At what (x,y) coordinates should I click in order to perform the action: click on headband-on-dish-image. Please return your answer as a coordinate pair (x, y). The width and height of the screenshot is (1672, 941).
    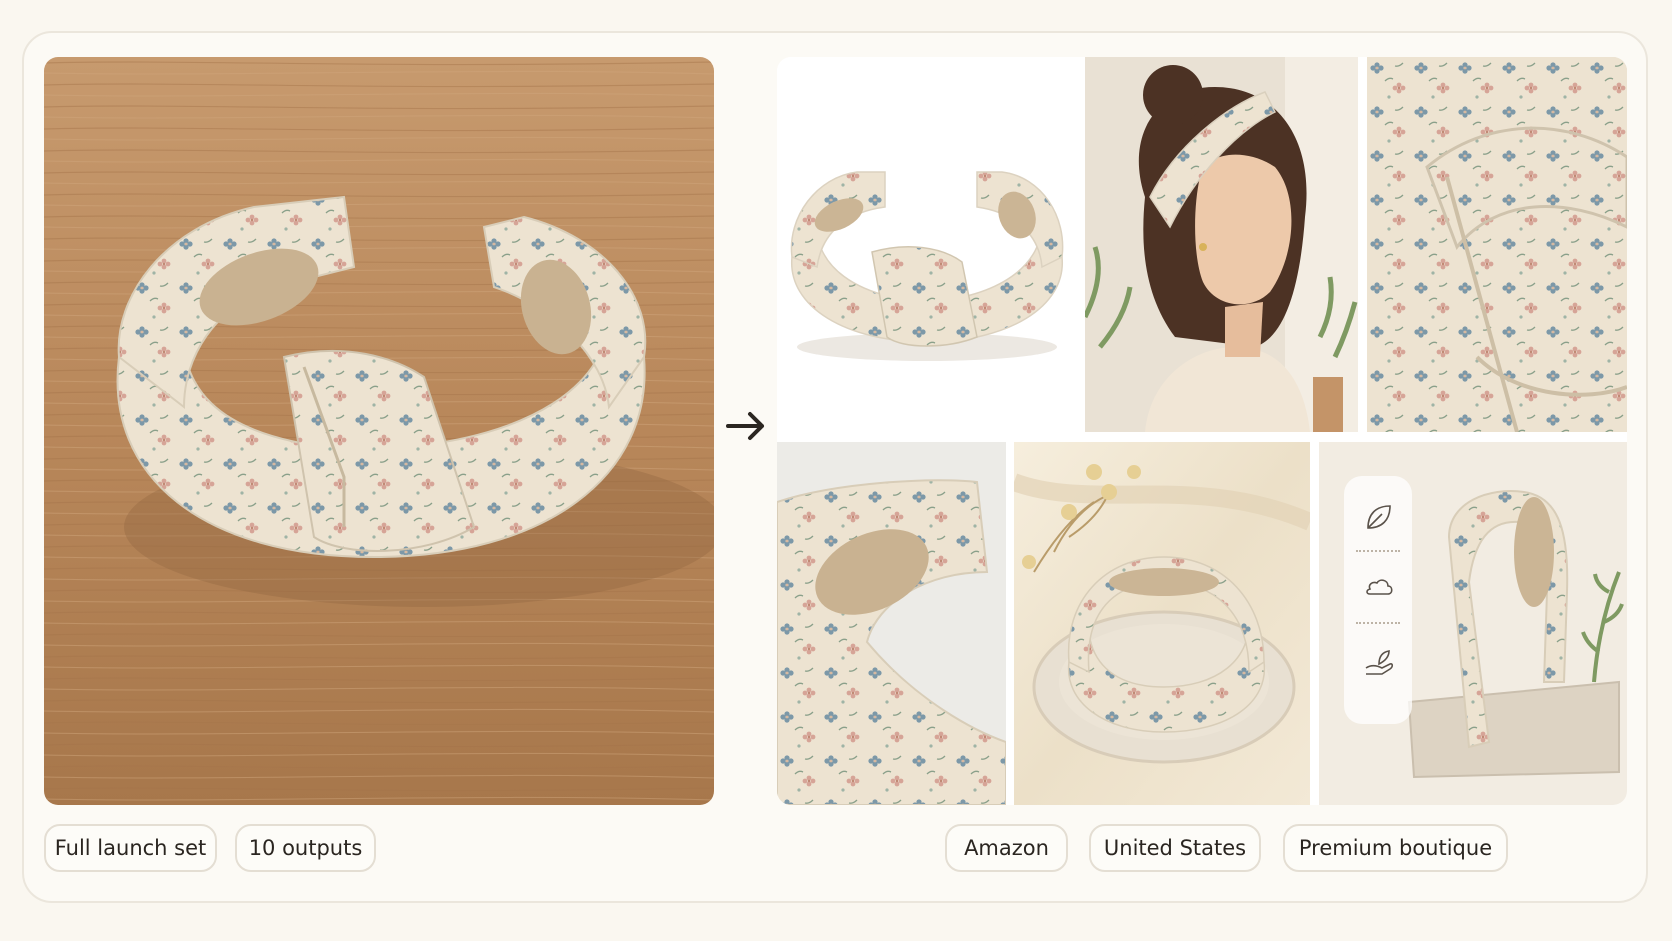
    Looking at the image, I should click on (1162, 623).